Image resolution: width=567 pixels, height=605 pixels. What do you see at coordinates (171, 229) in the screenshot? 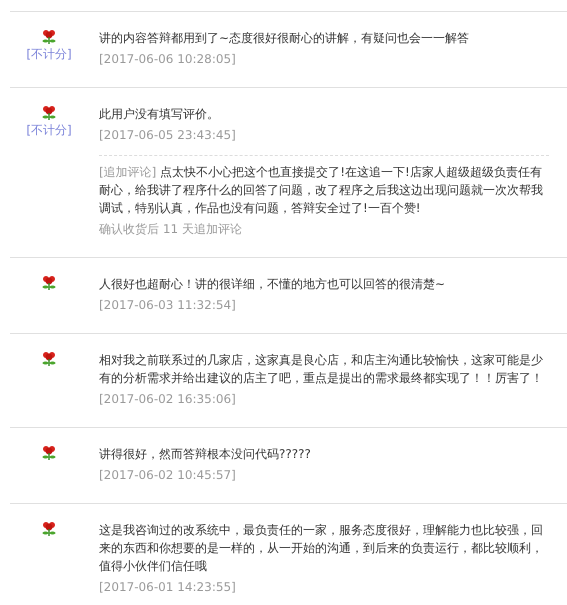
I see `append-note: 确认收货后 11 天追加评论` at bounding box center [171, 229].